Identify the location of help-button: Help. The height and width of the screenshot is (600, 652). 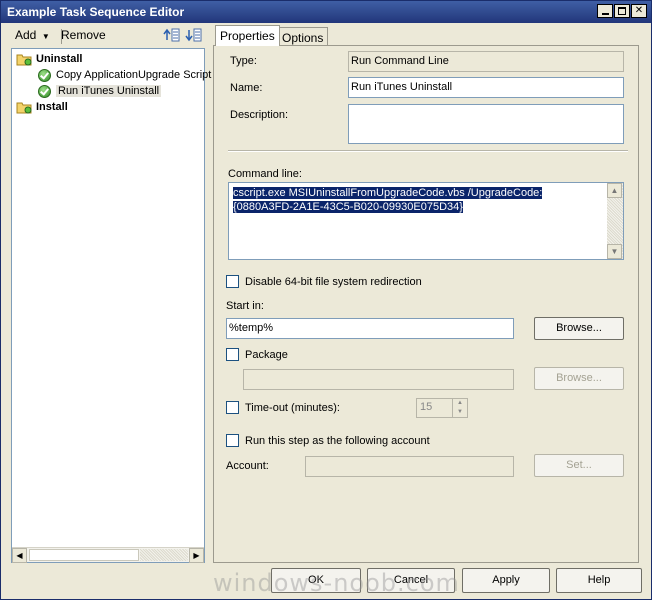
(599, 580).